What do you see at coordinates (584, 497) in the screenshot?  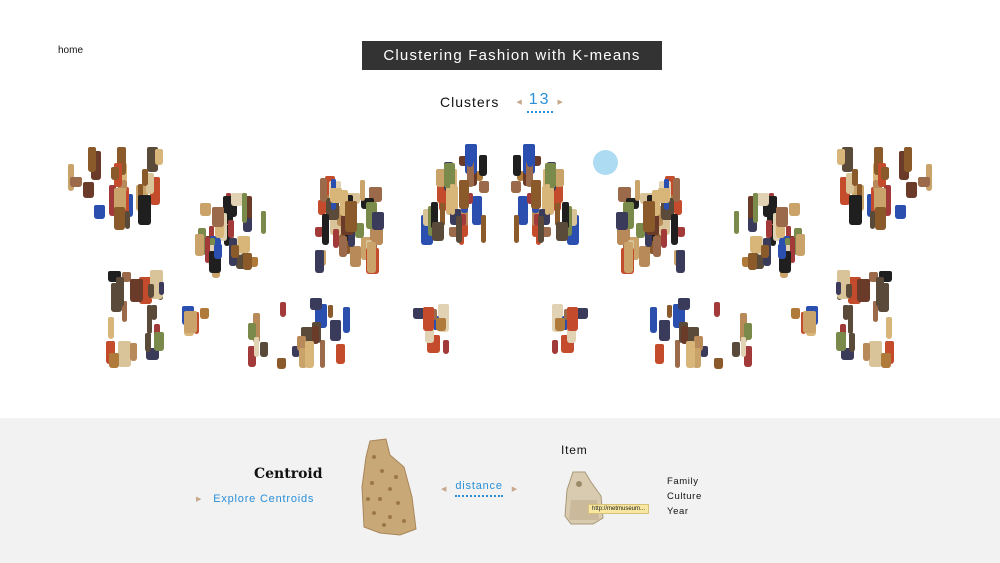 I see `item-garment-image` at bounding box center [584, 497].